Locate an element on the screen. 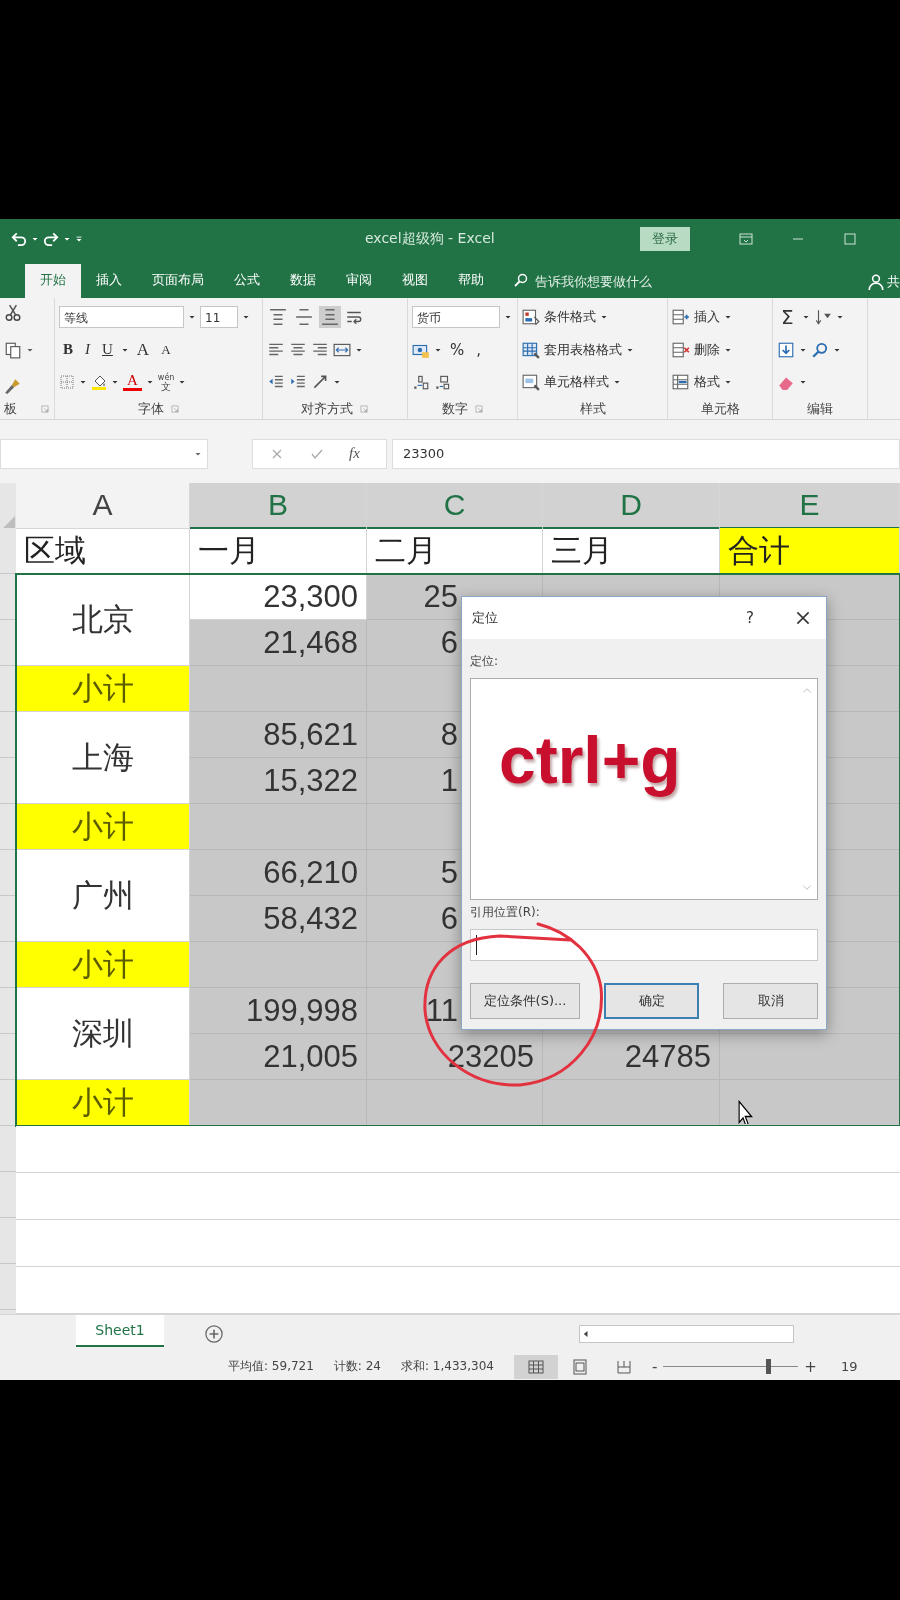  table-cell: 23205 is located at coordinates (455, 1057).